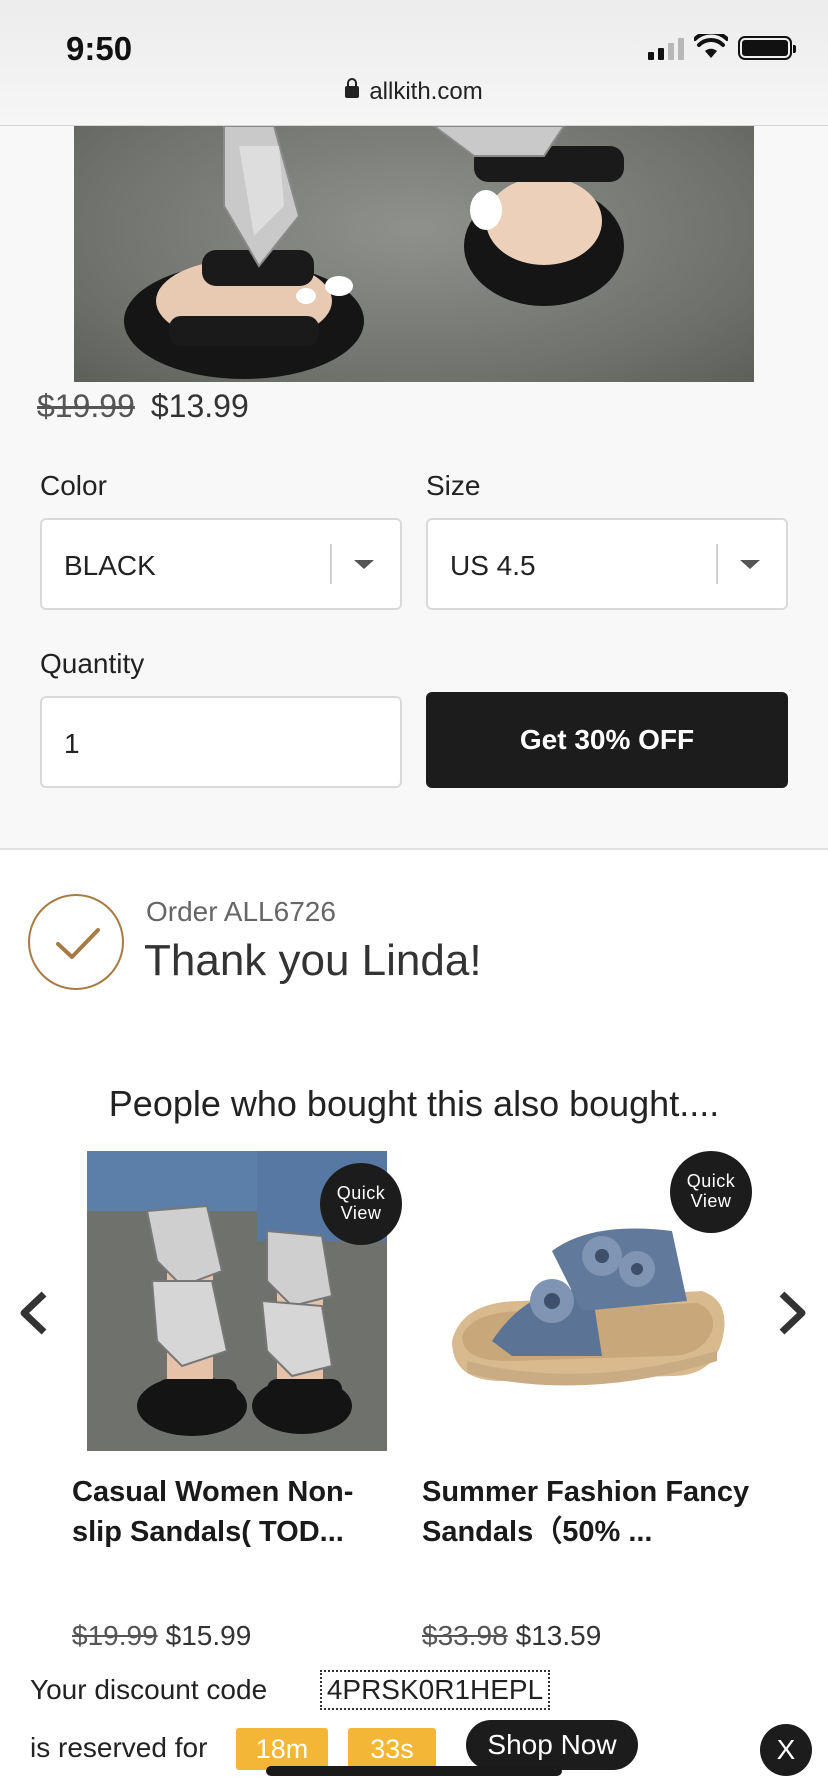 This screenshot has width=828, height=1792. What do you see at coordinates (221, 564) in the screenshot?
I see `color-select: BLACK` at bounding box center [221, 564].